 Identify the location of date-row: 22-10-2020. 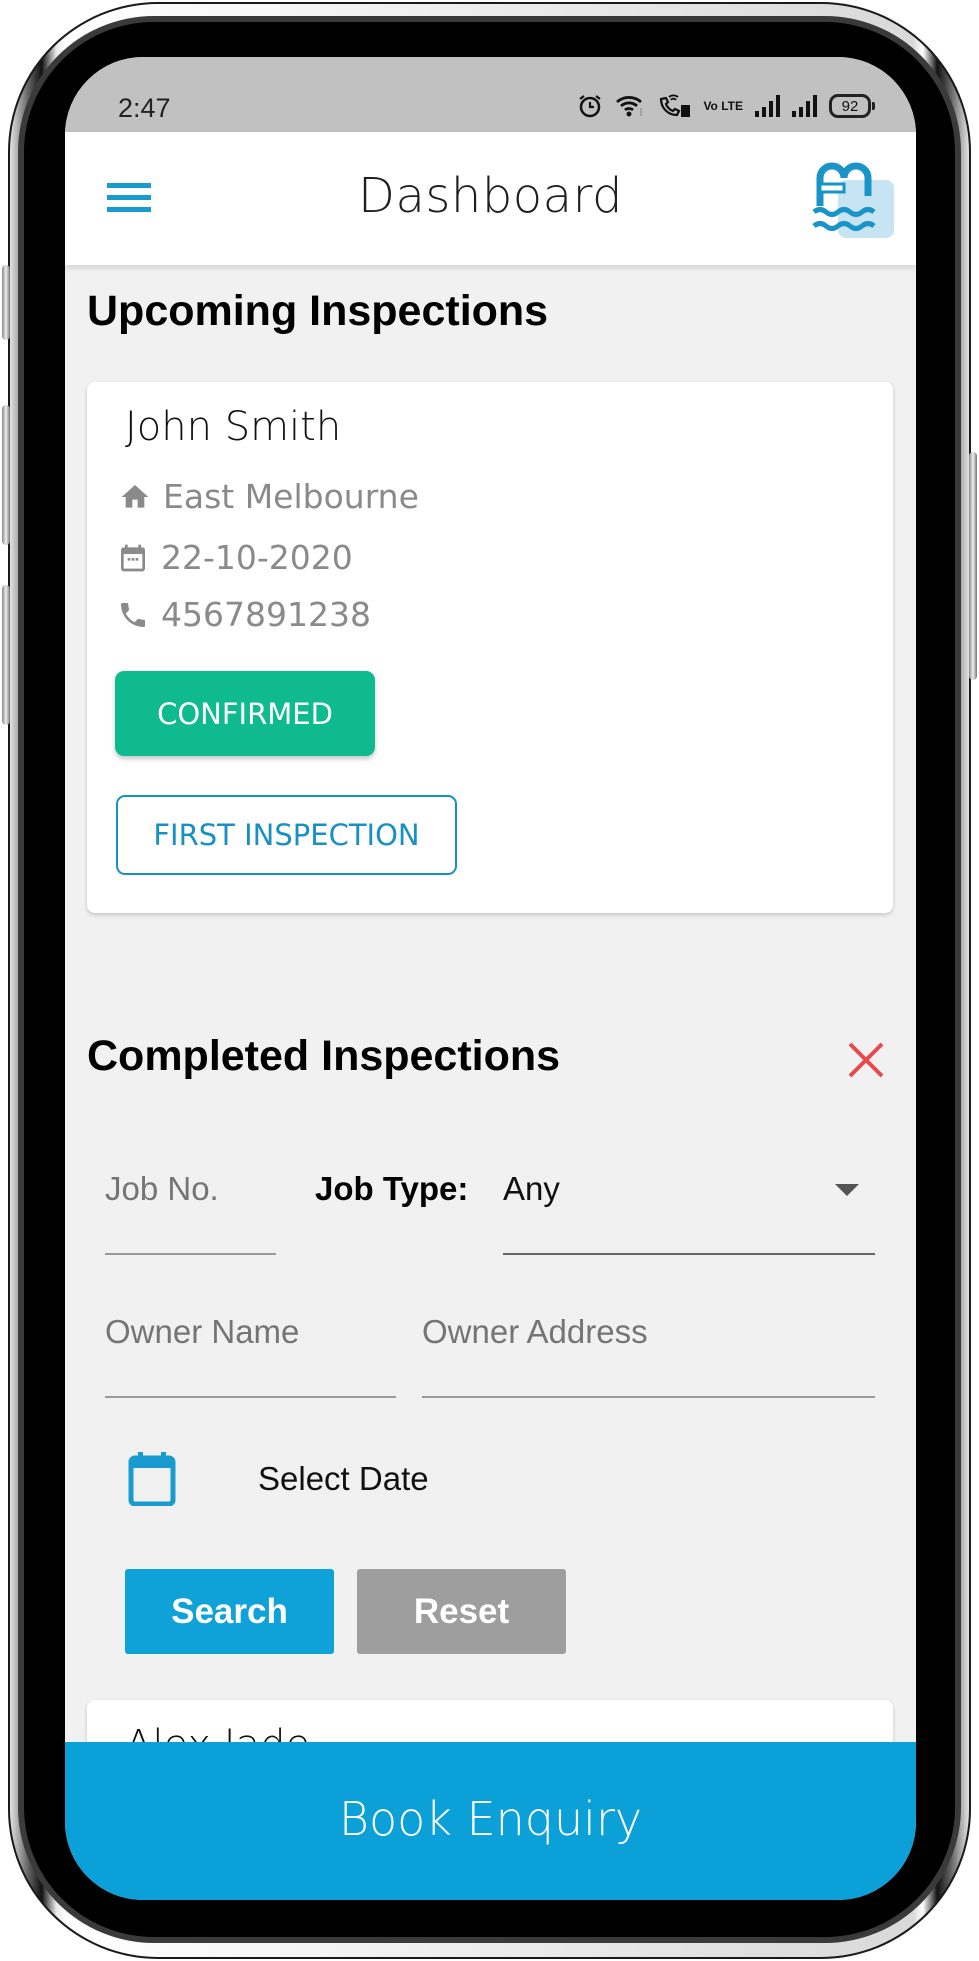
(235, 557).